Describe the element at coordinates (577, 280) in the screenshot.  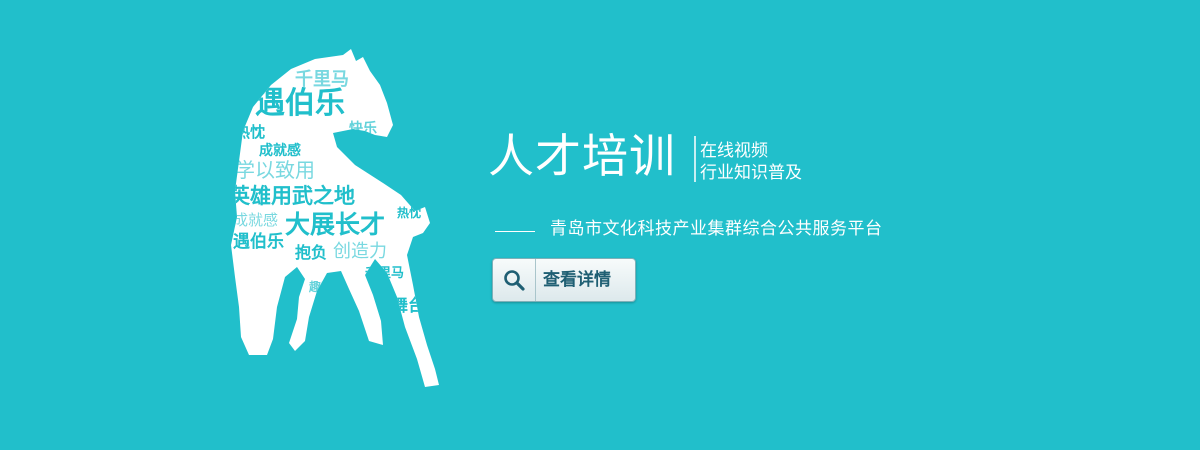
I see `view-details-label: 查看详情` at that location.